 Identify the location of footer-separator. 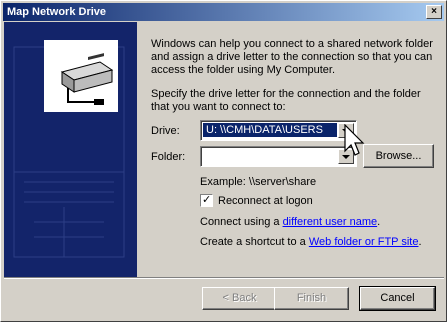
(224, 278).